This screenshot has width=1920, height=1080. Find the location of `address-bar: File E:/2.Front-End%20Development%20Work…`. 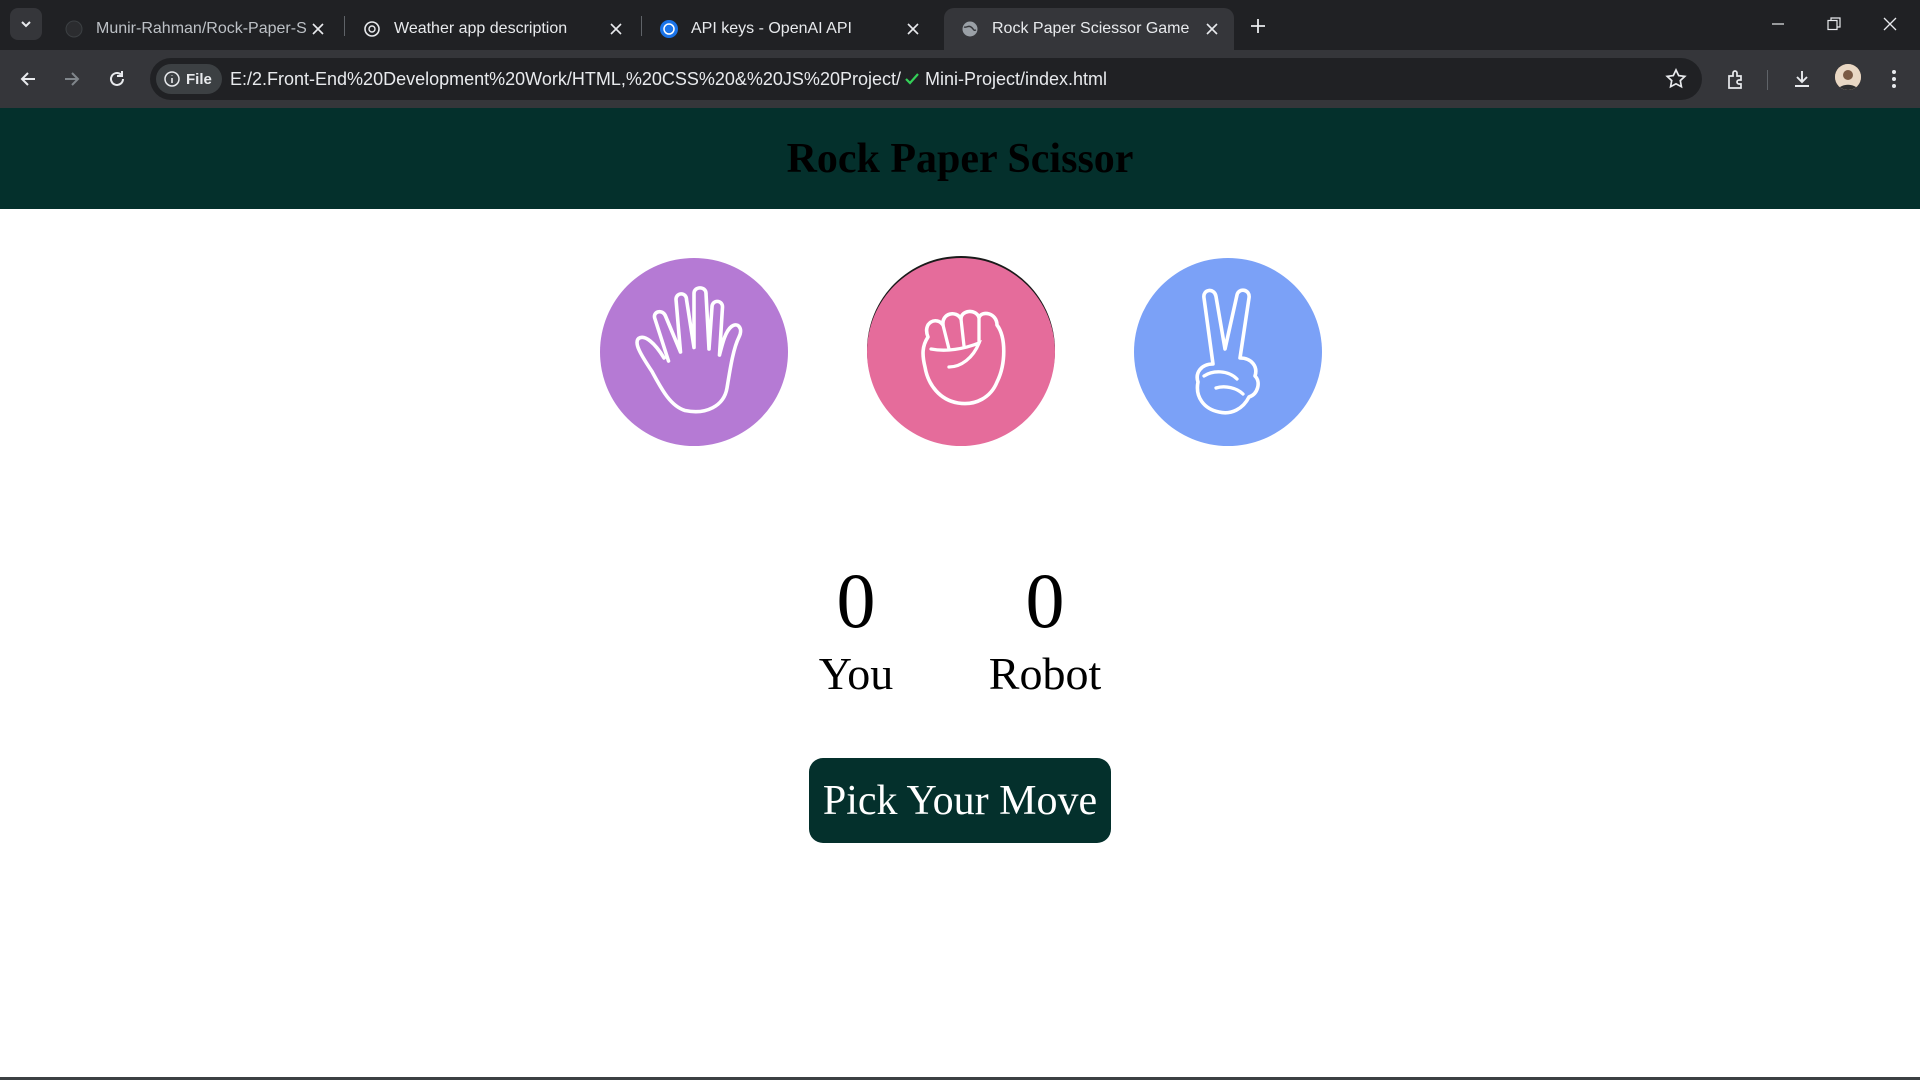

address-bar: File E:/2.Front-End%20Development%20Work… is located at coordinates (926, 79).